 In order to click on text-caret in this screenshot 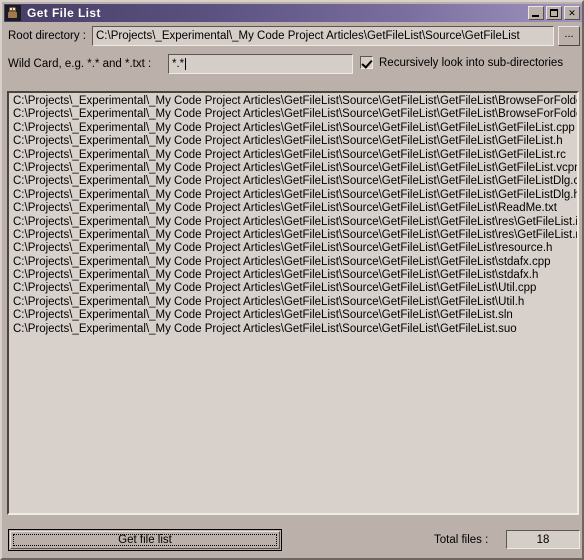, I will do `click(186, 64)`.